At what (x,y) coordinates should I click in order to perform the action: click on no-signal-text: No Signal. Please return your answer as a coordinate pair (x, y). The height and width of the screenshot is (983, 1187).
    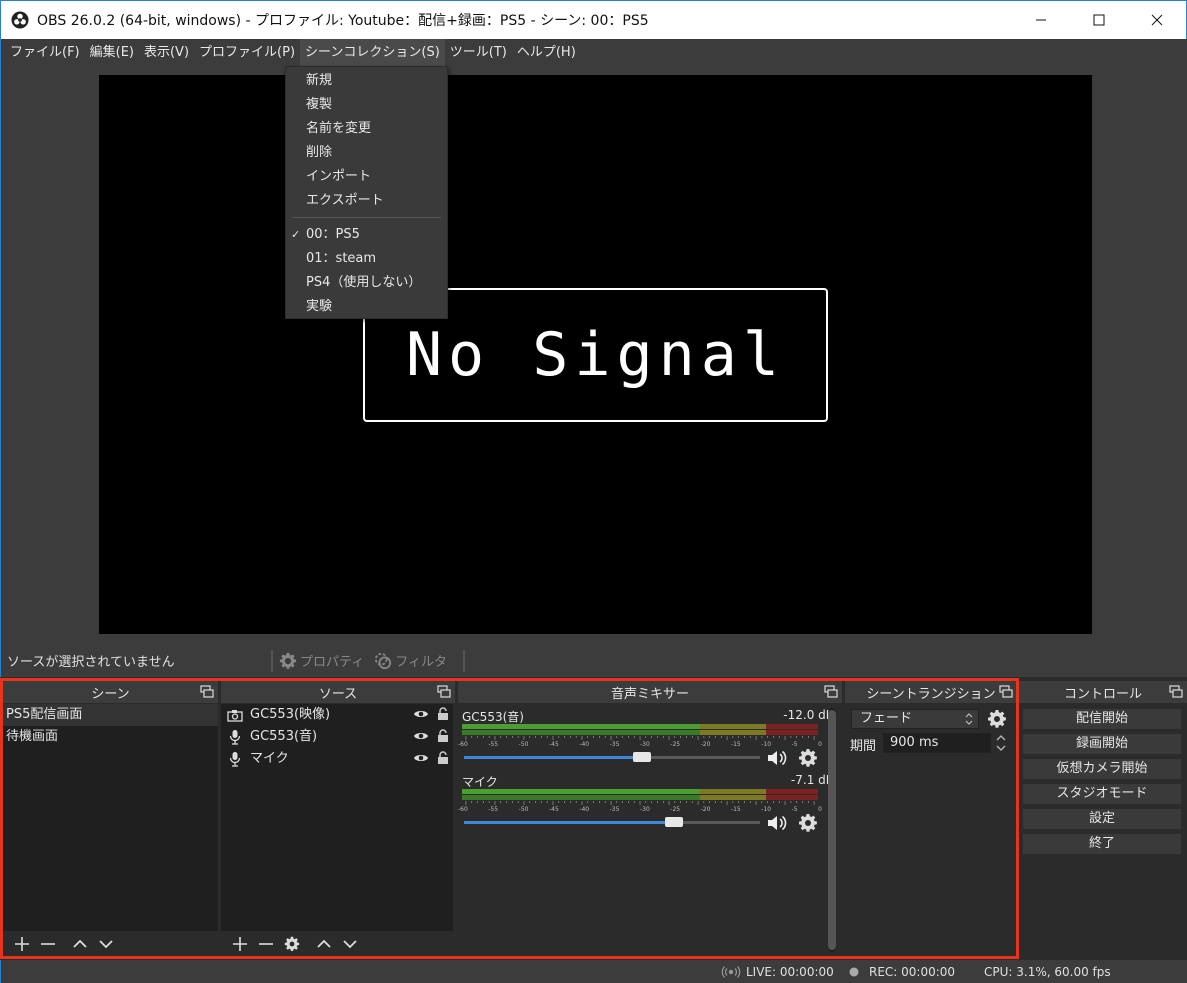
    Looking at the image, I should click on (595, 355).